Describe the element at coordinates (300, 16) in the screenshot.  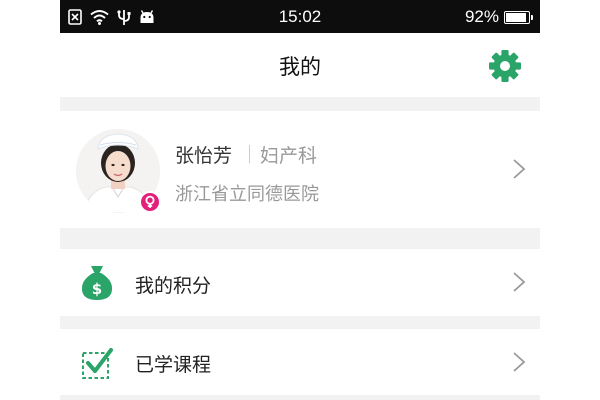
I see `status-bar: 15:02 92%` at that location.